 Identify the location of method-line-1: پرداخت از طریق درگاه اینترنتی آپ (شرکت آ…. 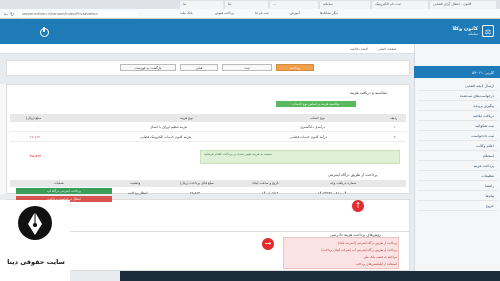
(359, 250).